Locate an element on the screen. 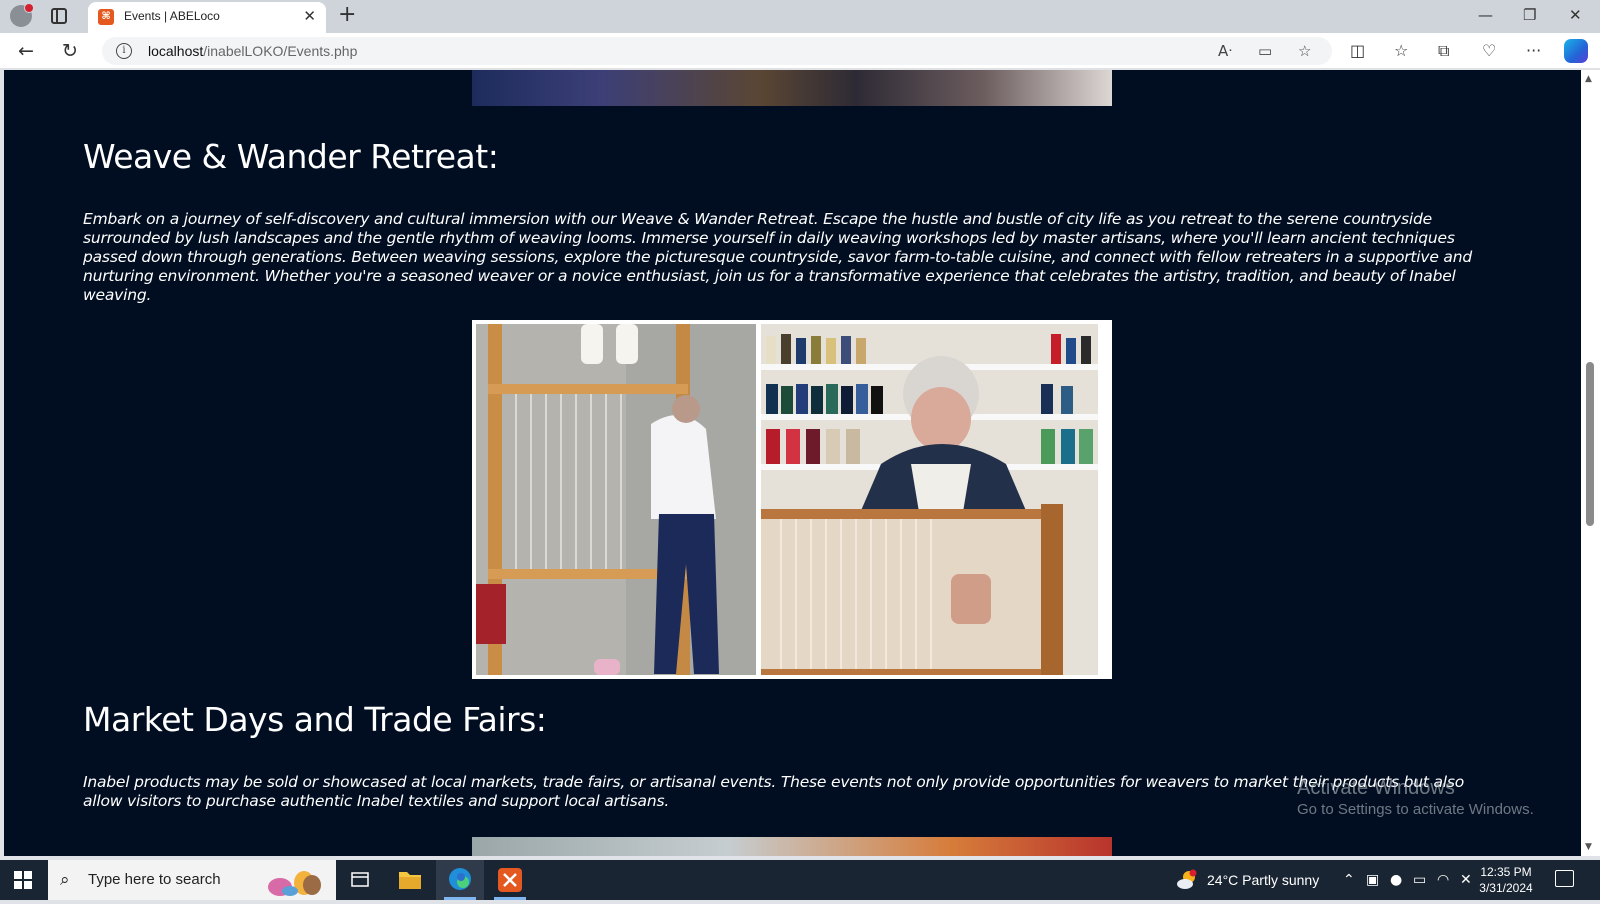 This screenshot has width=1600, height=904. taskbar-search-box: ⌕ Type here to search is located at coordinates (192, 880).